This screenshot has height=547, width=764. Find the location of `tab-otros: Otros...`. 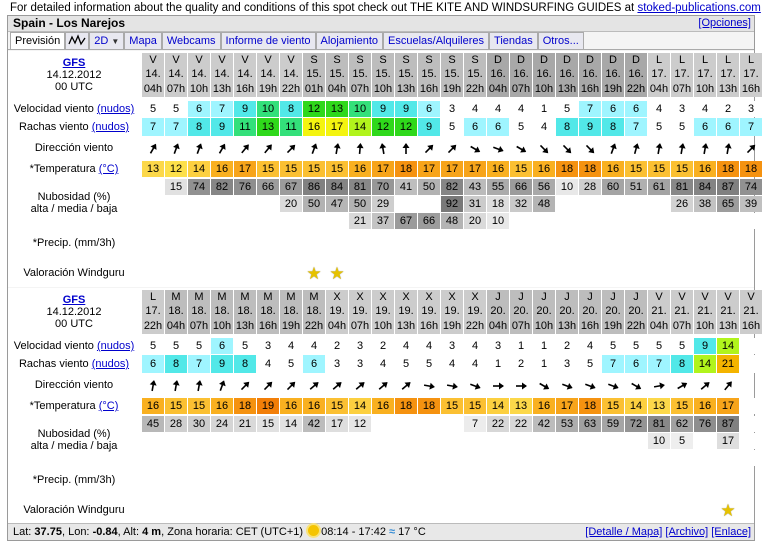

tab-otros: Otros... is located at coordinates (560, 40).